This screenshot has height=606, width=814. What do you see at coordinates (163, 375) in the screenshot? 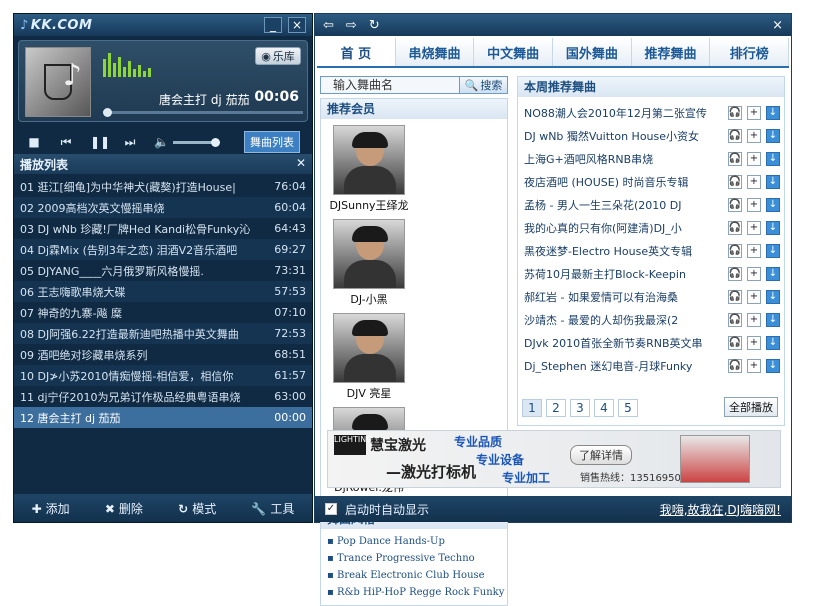
I see `table-row: 10 DJ≯小苏2010情痴慢摇-相信爱，相信你 61:57` at bounding box center [163, 375].